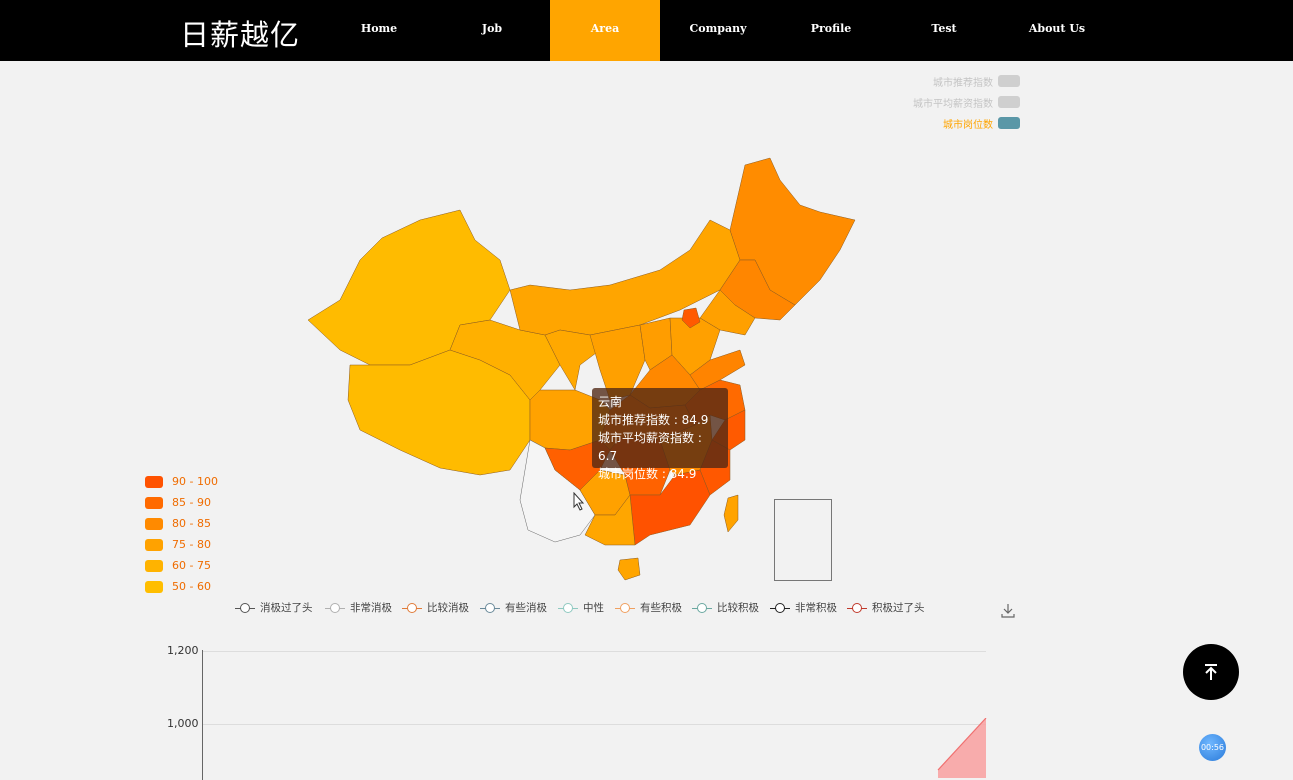 The height and width of the screenshot is (780, 1293). I want to click on legend-label: 城市推荐指数, so click(963, 83).